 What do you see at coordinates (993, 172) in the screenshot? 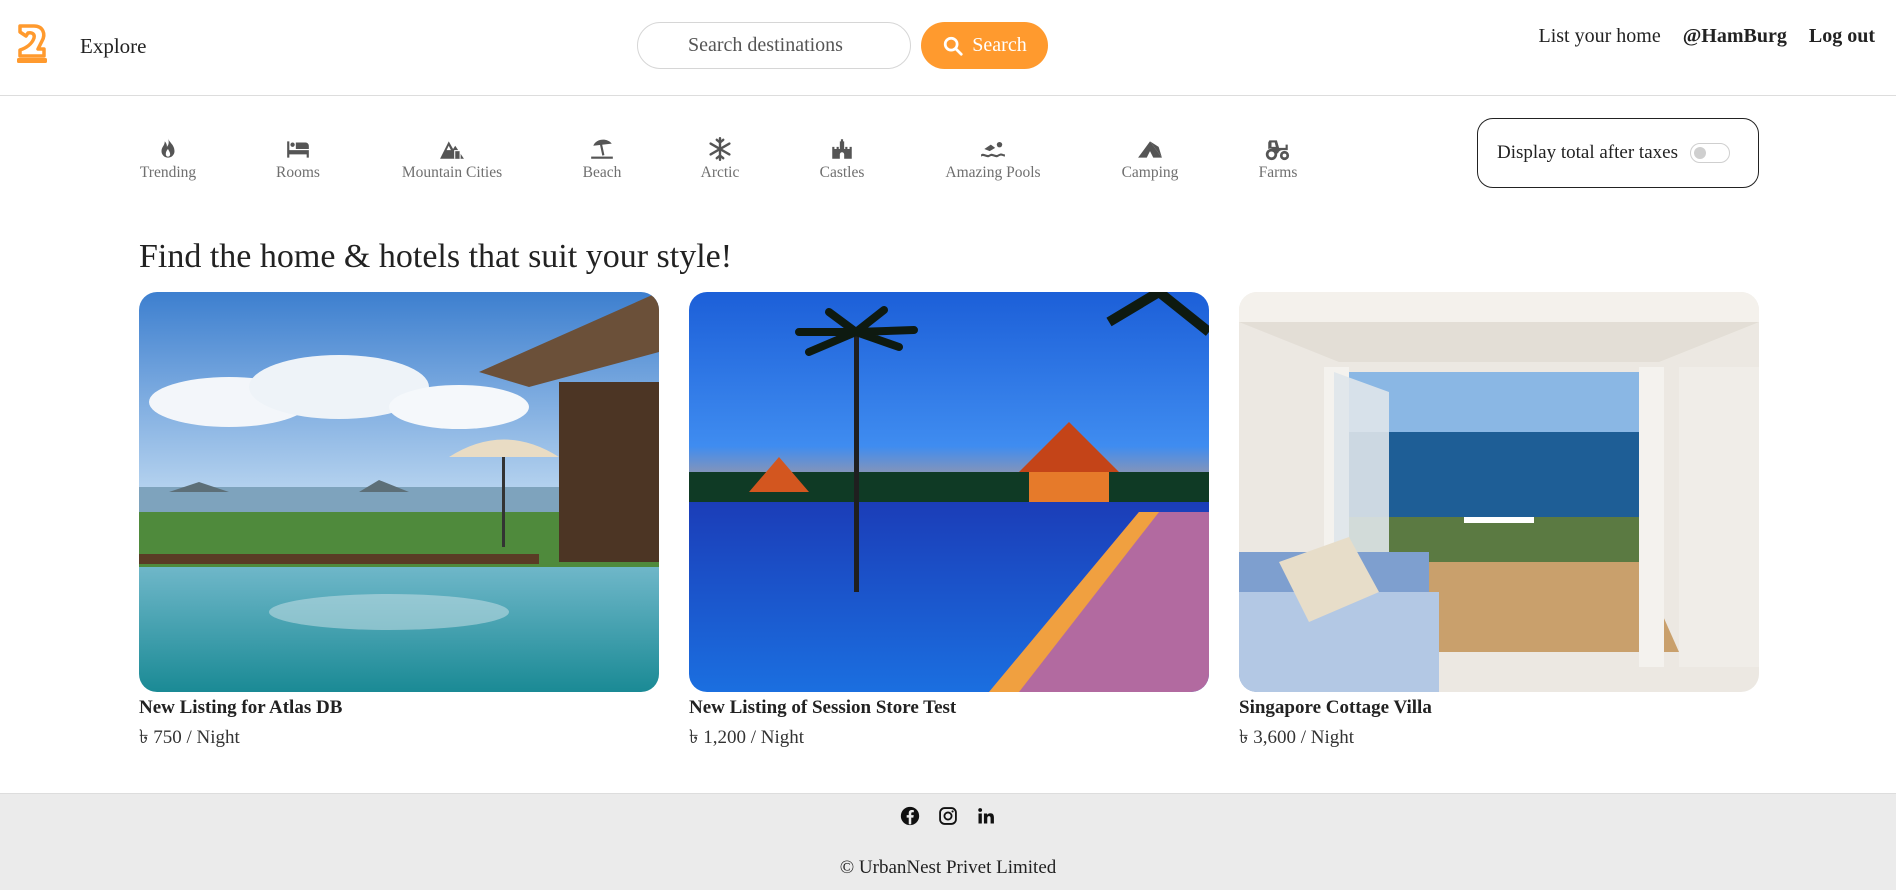
I see `filter-label: Amazing Pools` at bounding box center [993, 172].